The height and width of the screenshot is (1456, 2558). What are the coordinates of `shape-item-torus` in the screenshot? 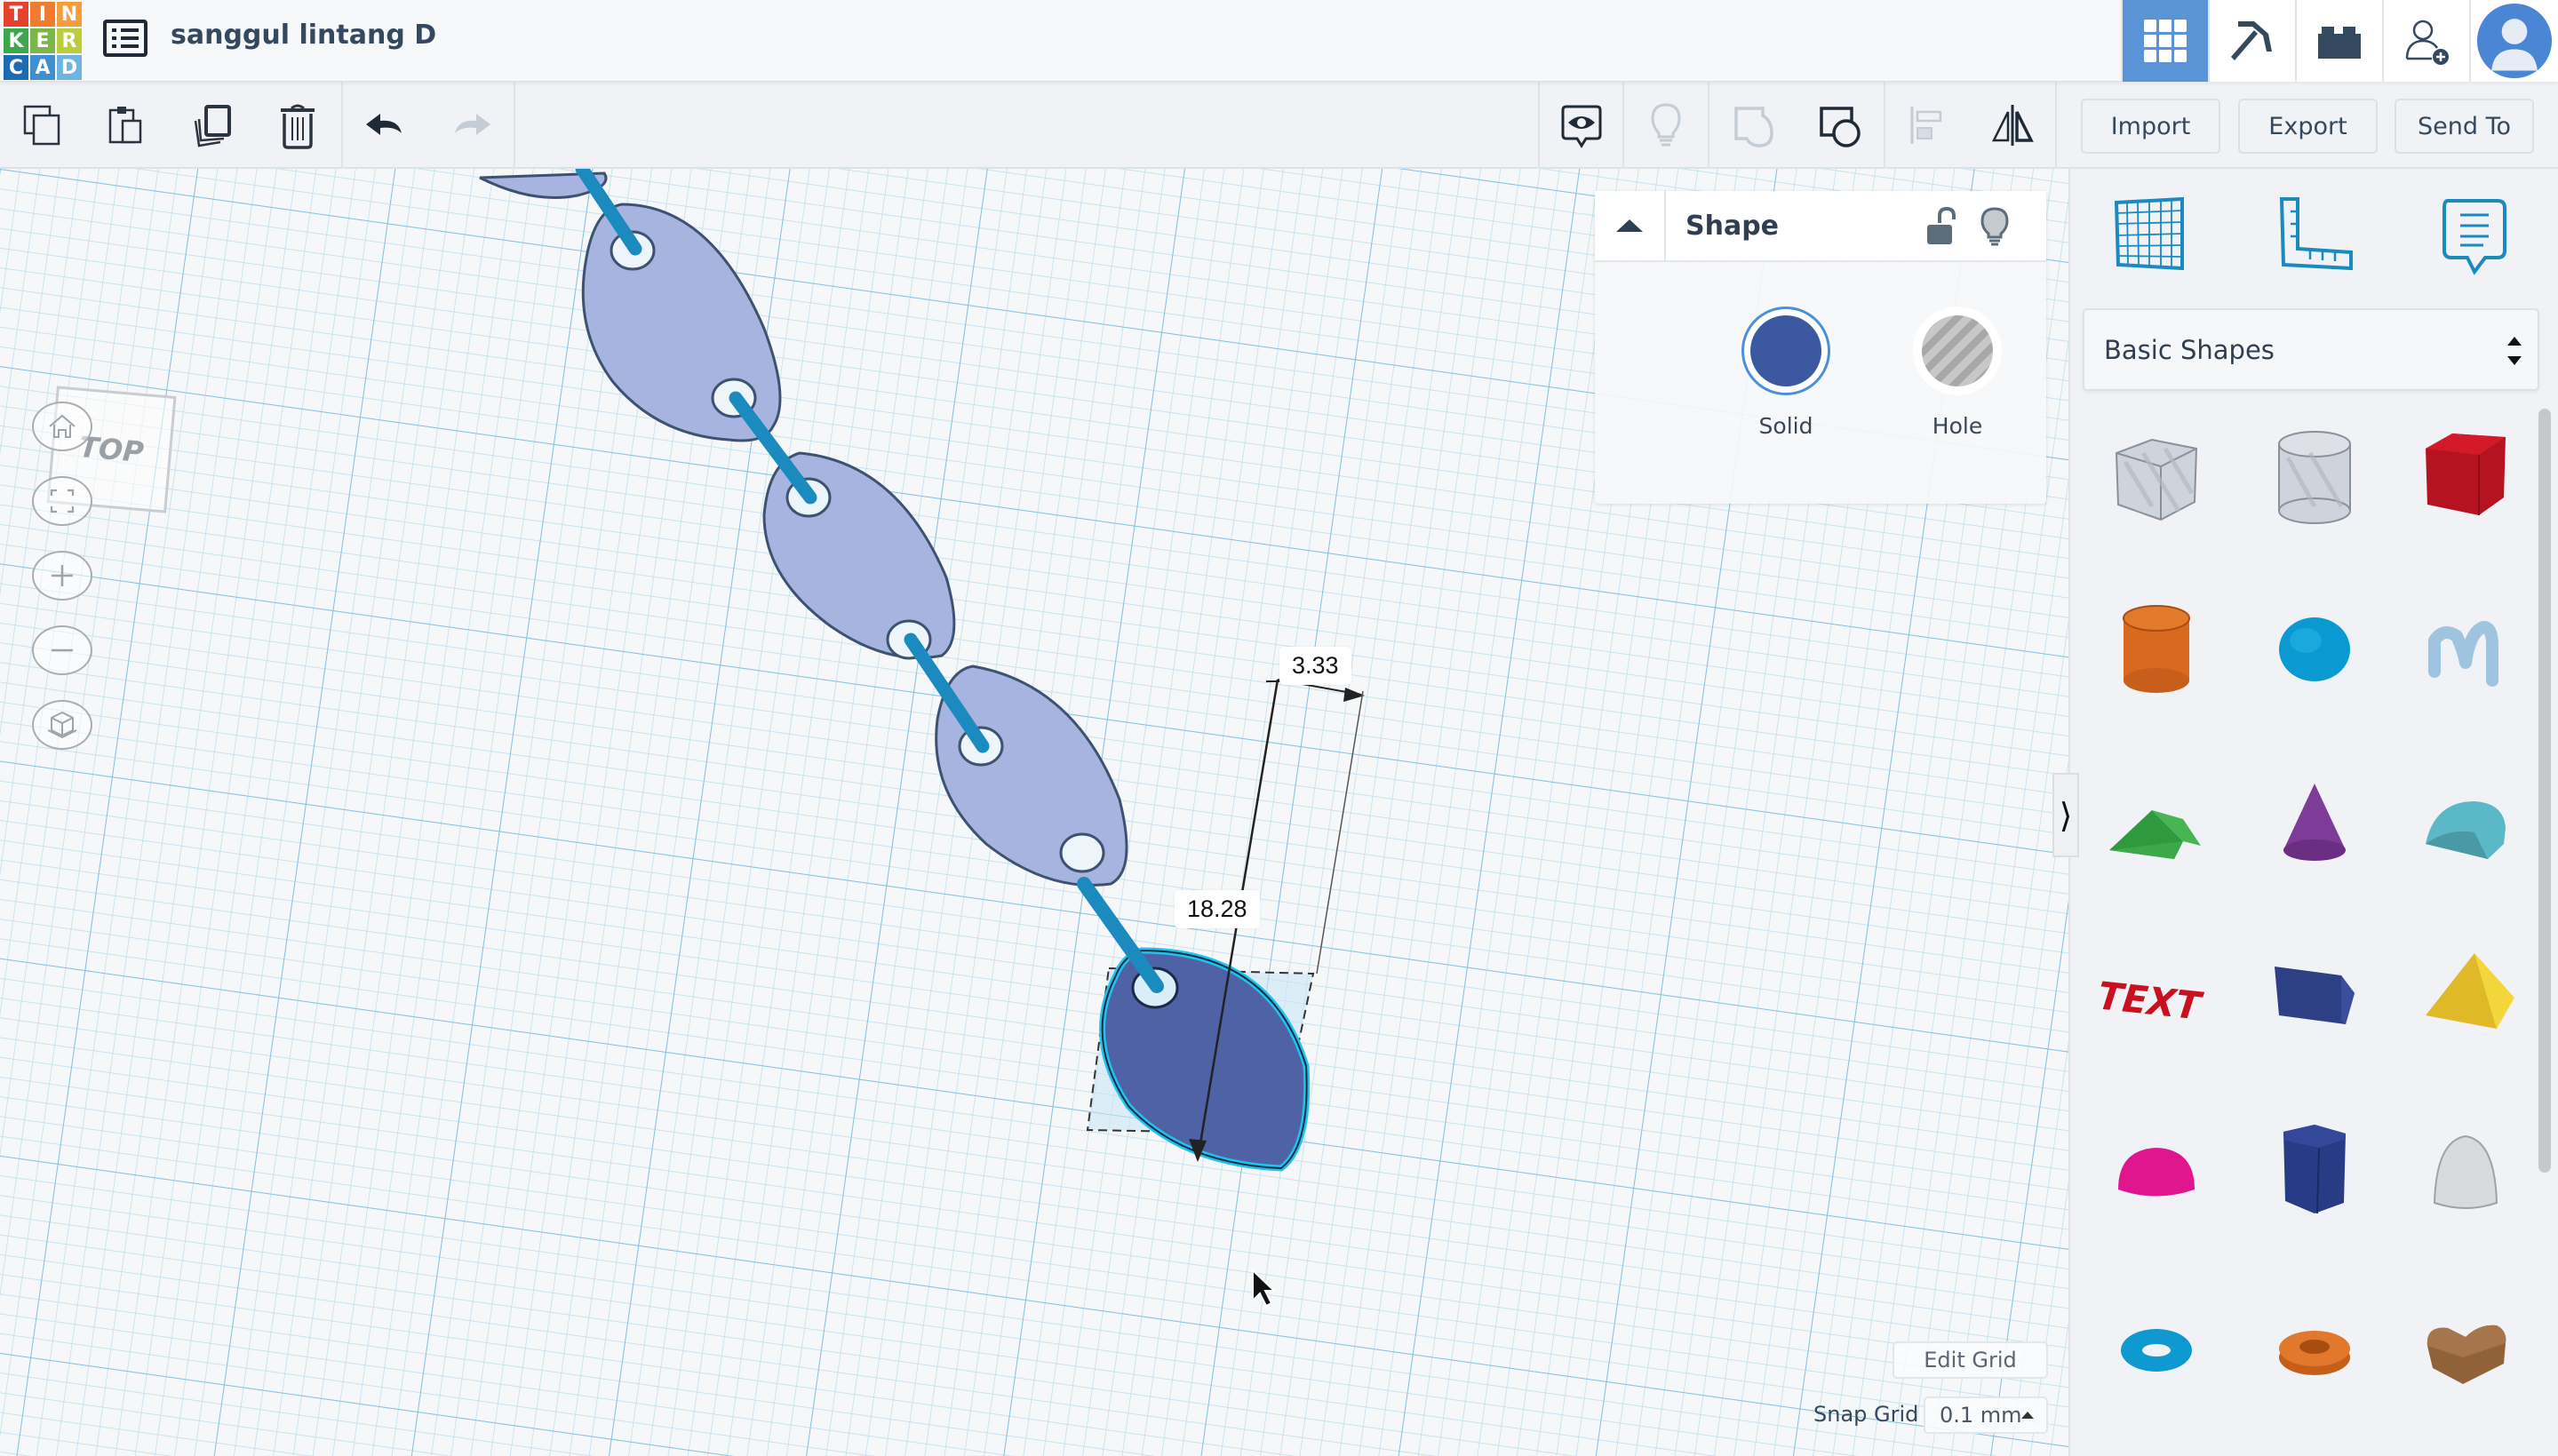 It's located at (2156, 1345).